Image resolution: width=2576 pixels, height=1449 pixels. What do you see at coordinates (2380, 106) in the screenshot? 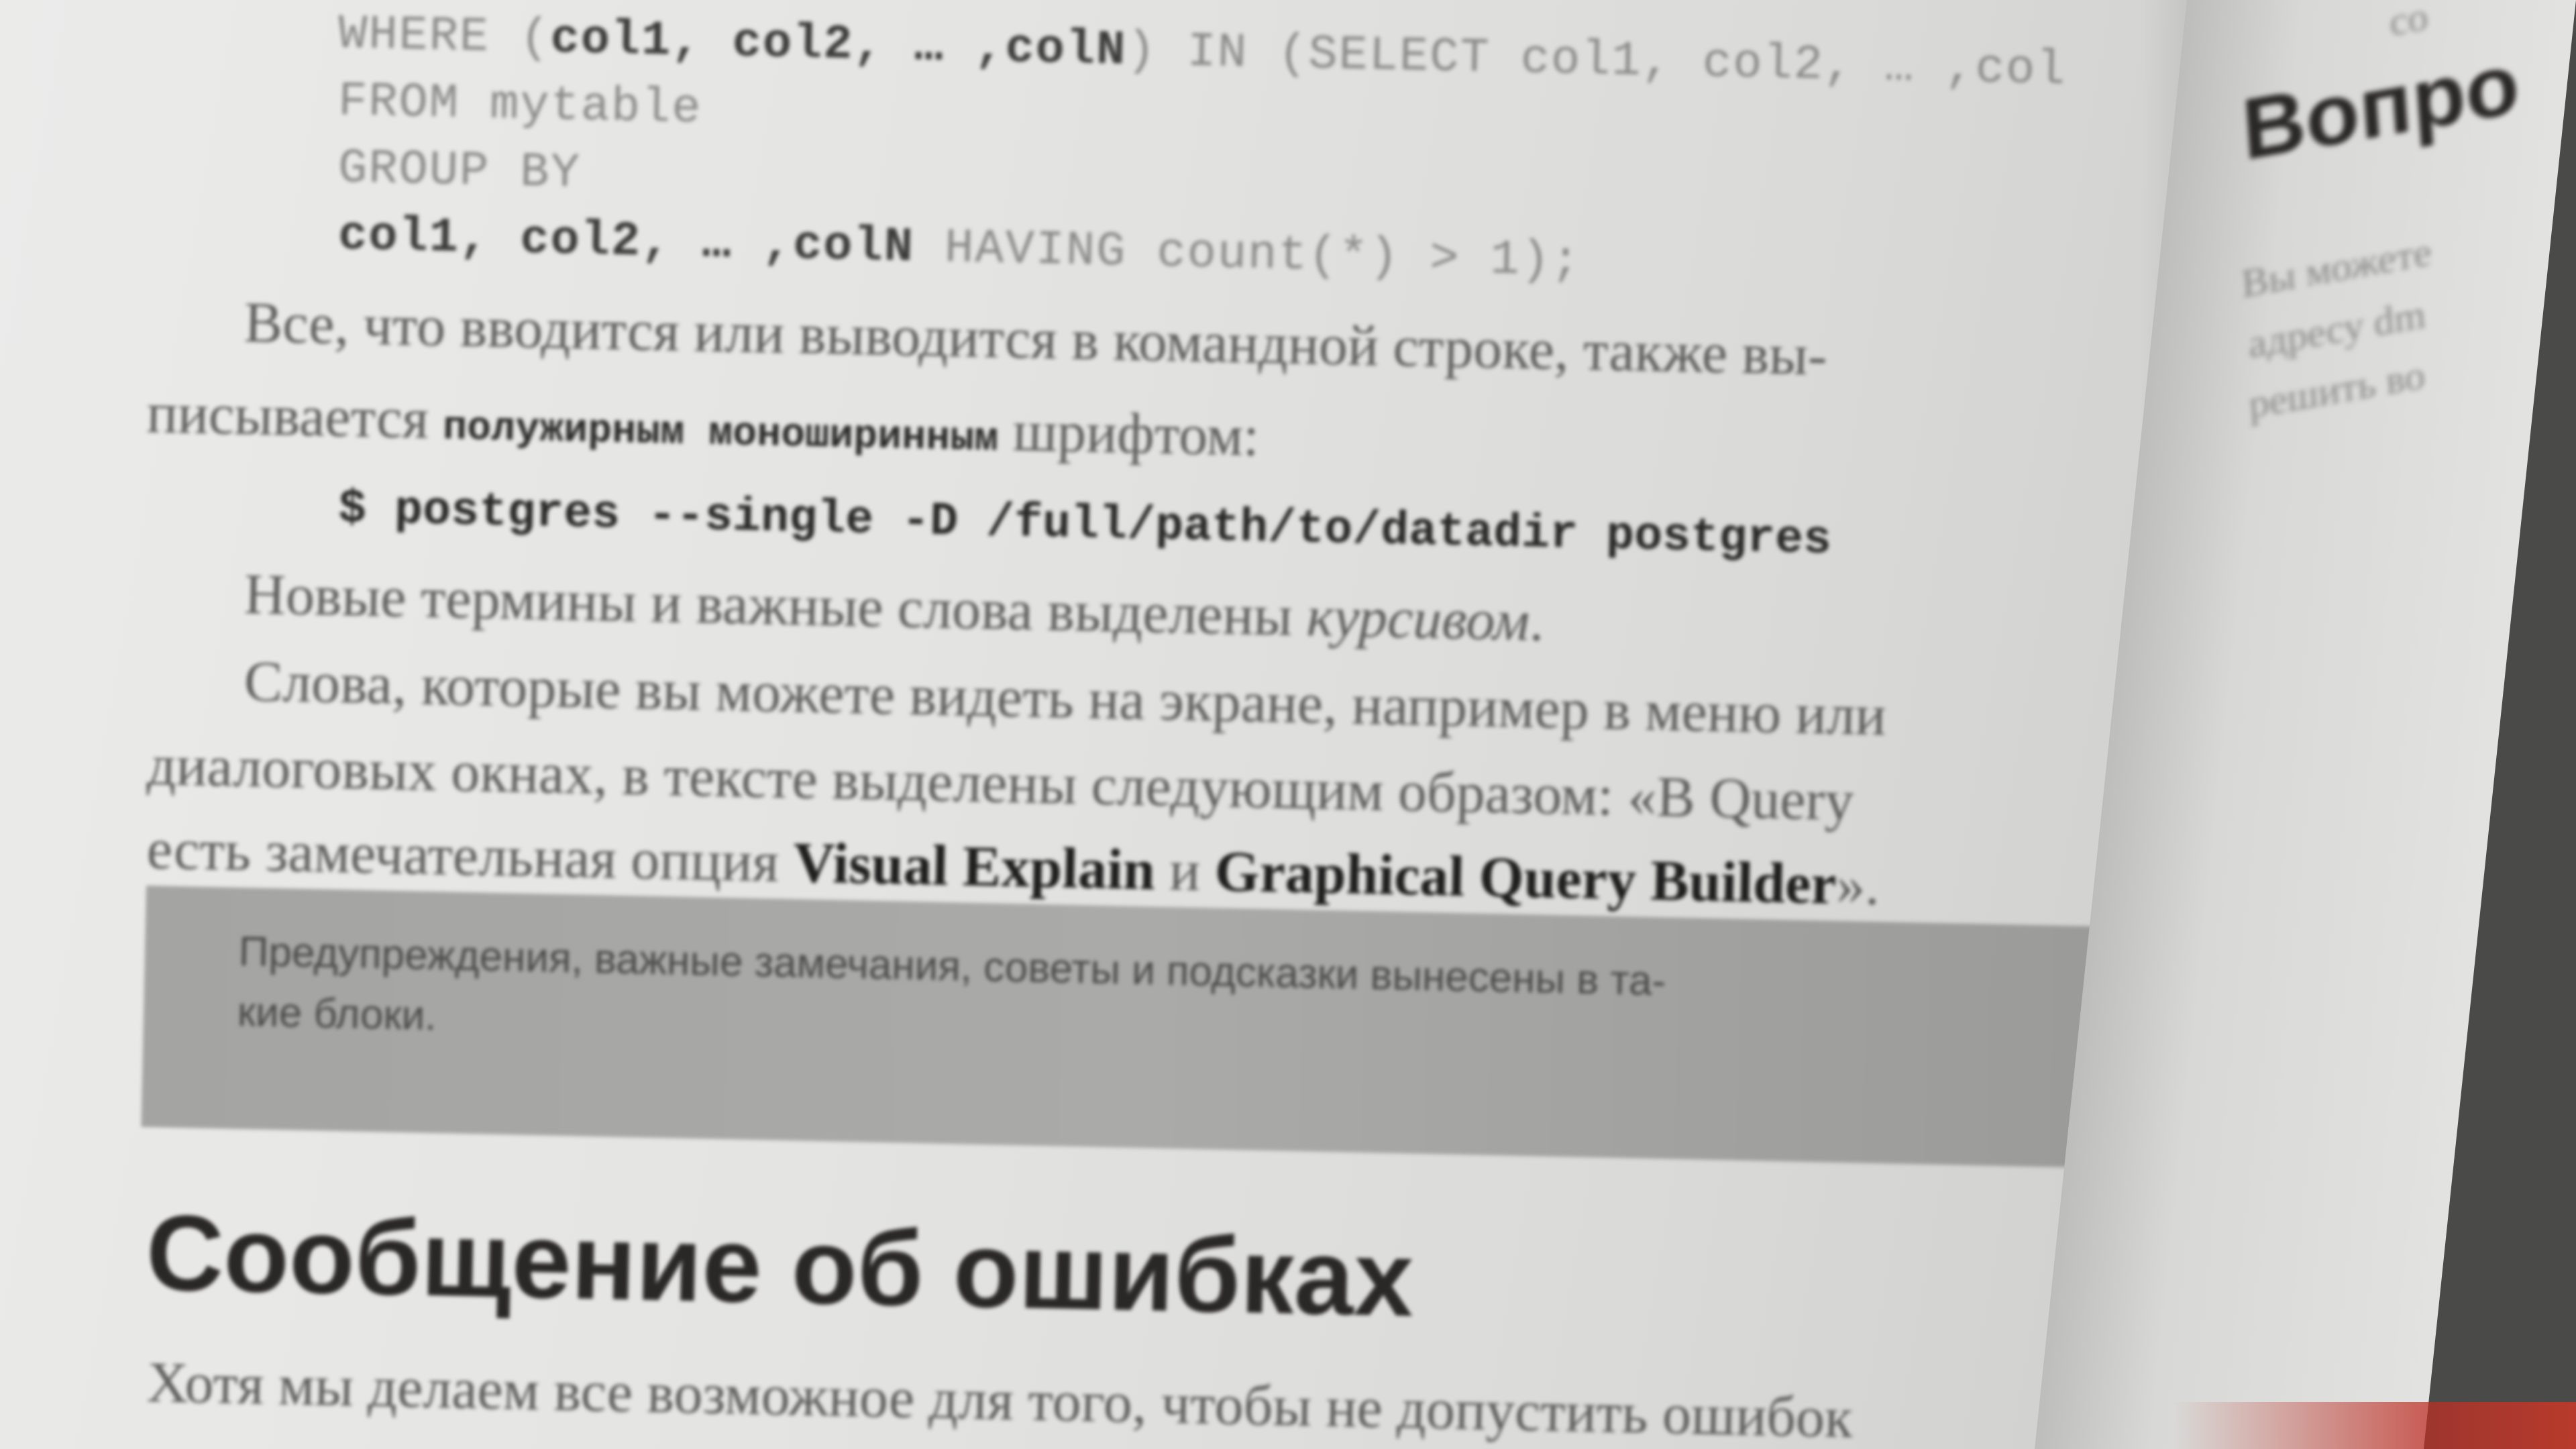
I see `right-page-heading: Вопро` at bounding box center [2380, 106].